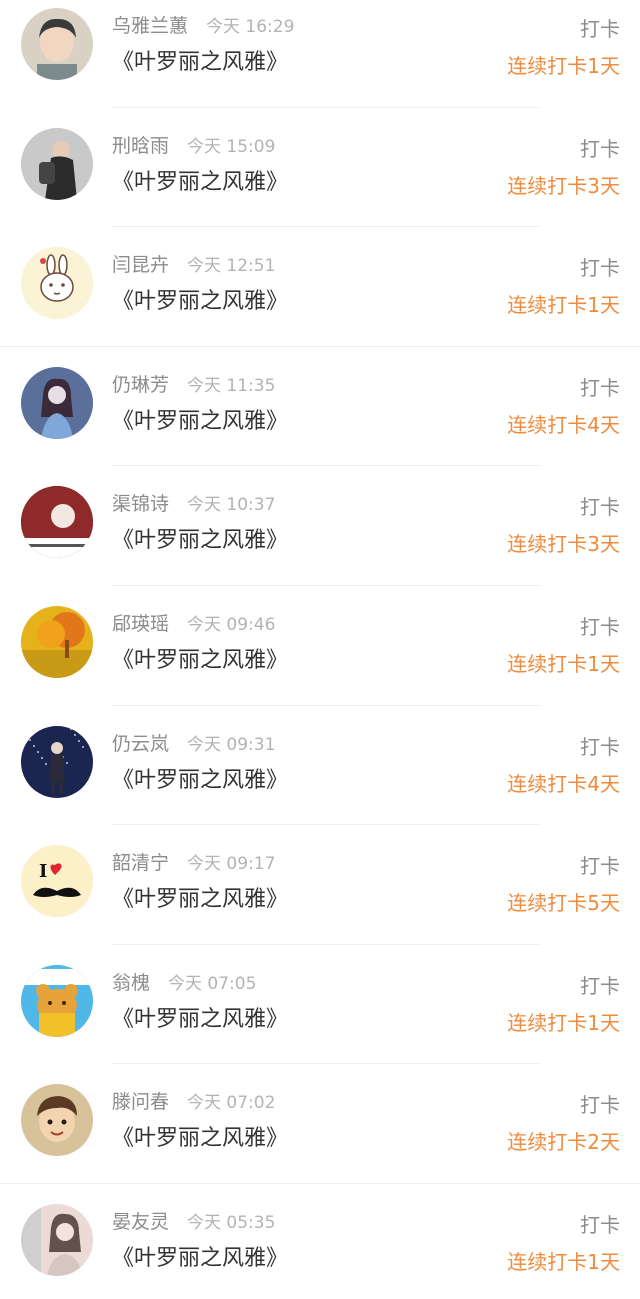 This screenshot has width=640, height=1299. Describe the element at coordinates (320, 1136) in the screenshot. I see `list-item: 滕问春 今天 07:02 《叶罗丽之风雅》 打卡连续打卡2天` at that location.